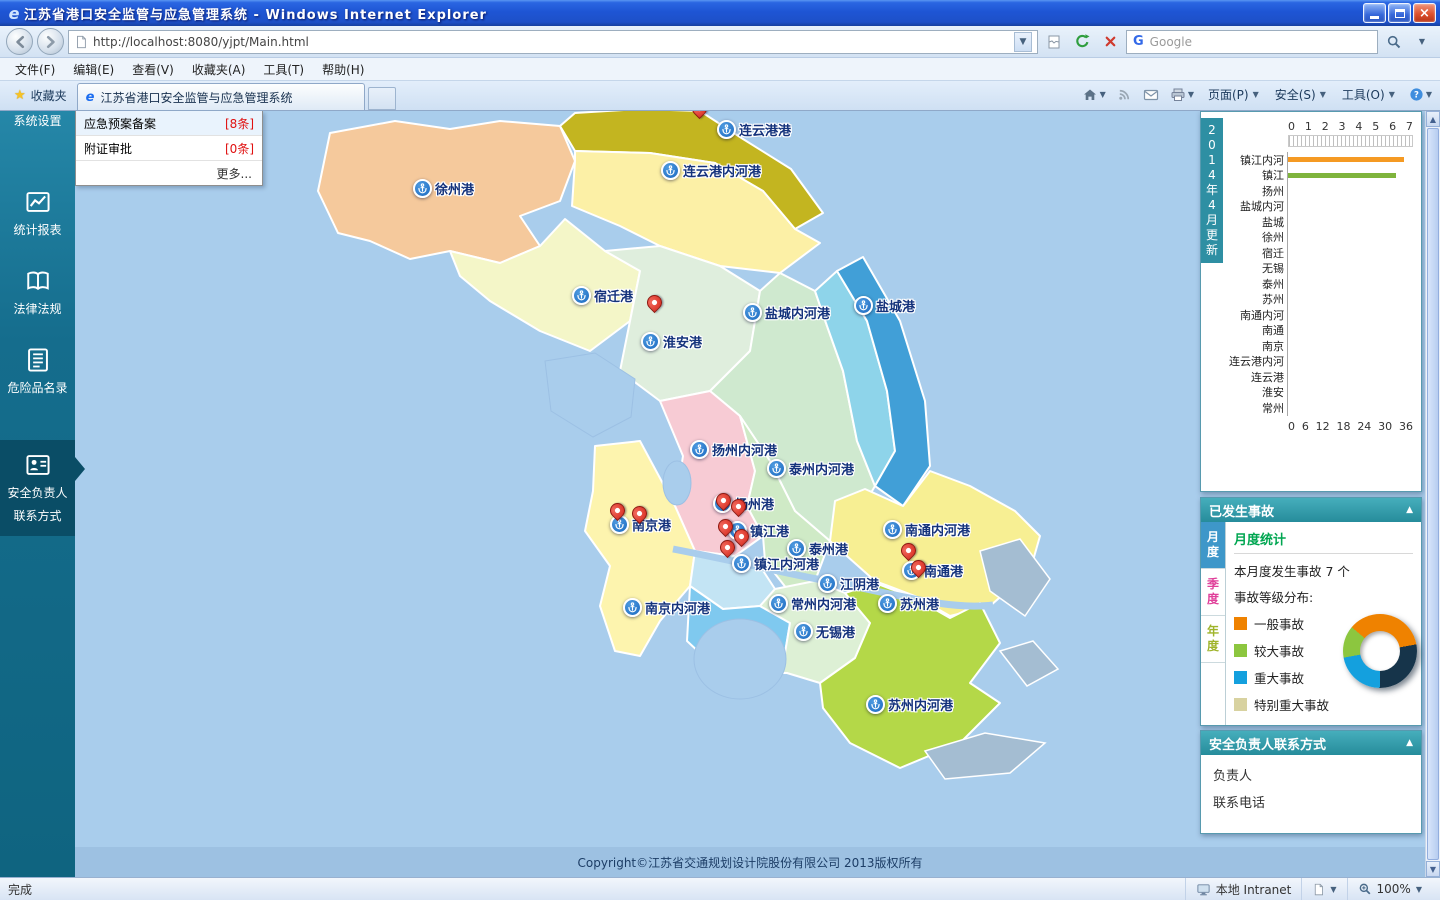  What do you see at coordinates (908, 603) in the screenshot?
I see `port-marker: 苏州港` at bounding box center [908, 603].